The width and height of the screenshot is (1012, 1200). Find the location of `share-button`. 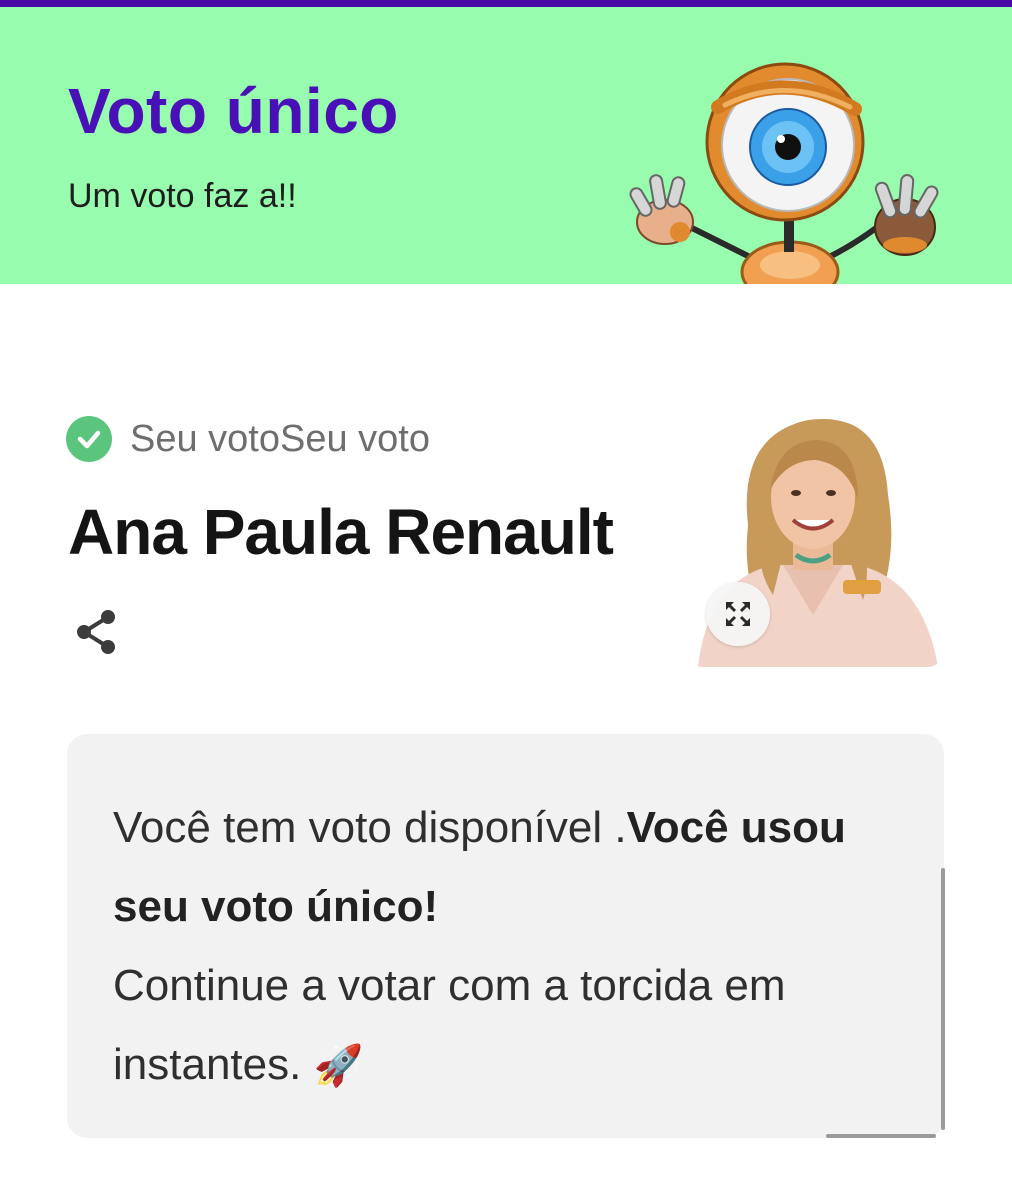

share-button is located at coordinates (96, 632).